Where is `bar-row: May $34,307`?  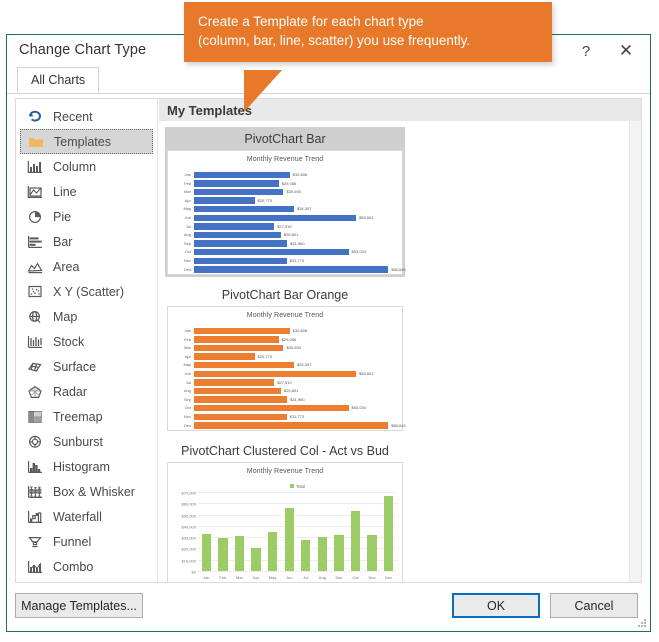
bar-row: May $34,307 is located at coordinates (290, 209).